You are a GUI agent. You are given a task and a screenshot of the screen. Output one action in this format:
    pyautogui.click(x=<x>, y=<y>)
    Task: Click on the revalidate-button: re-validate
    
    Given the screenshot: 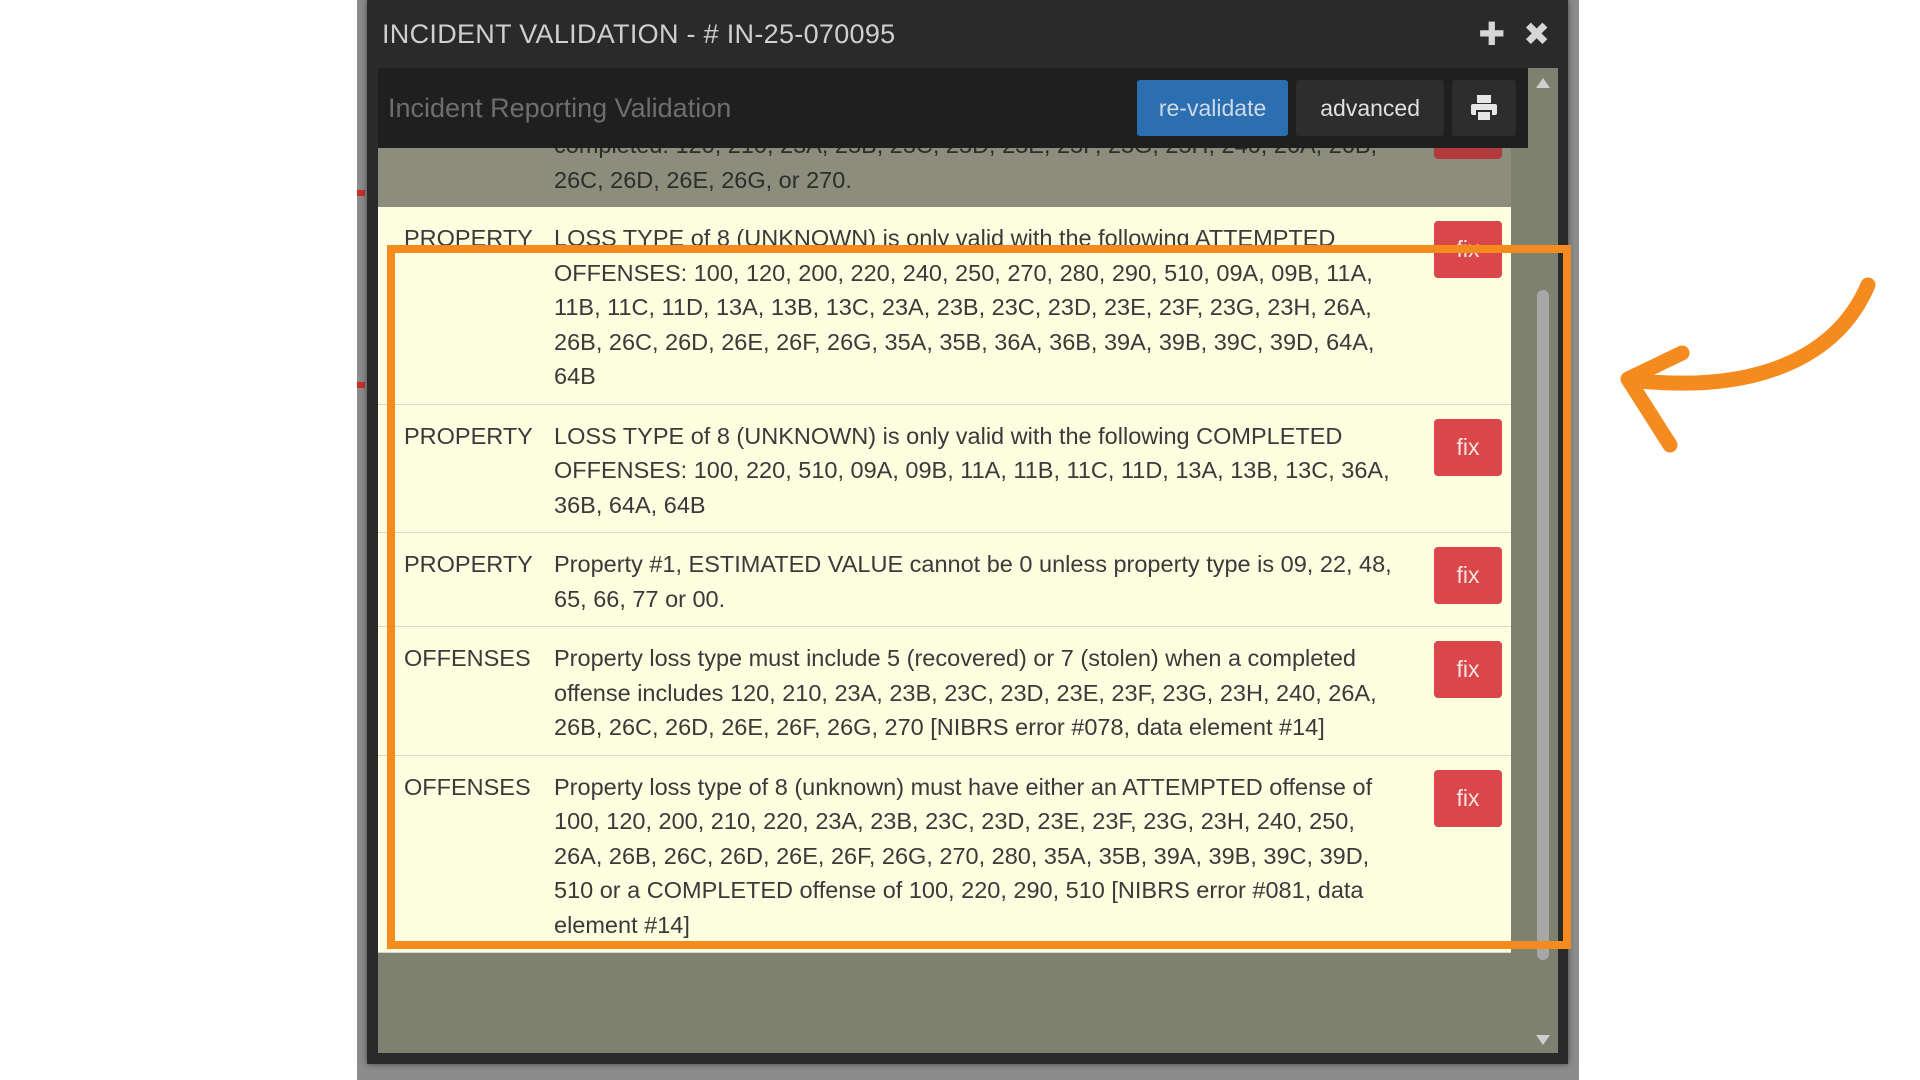 What is the action you would take?
    pyautogui.click(x=1212, y=108)
    